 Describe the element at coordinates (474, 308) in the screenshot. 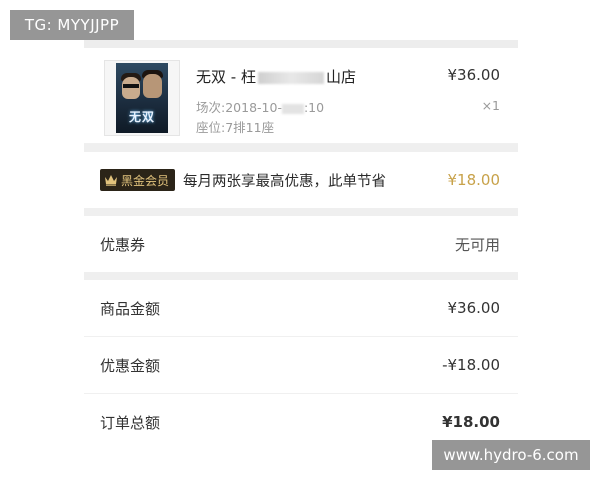

I see `subtotal-value: ¥36.00` at that location.